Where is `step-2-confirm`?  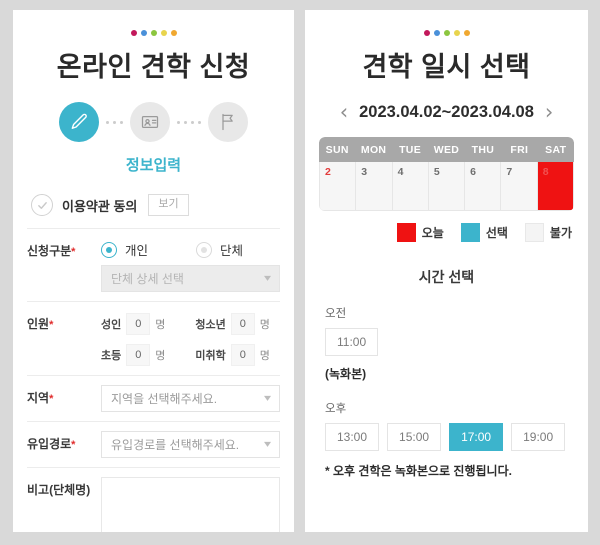
step-2-confirm is located at coordinates (150, 122).